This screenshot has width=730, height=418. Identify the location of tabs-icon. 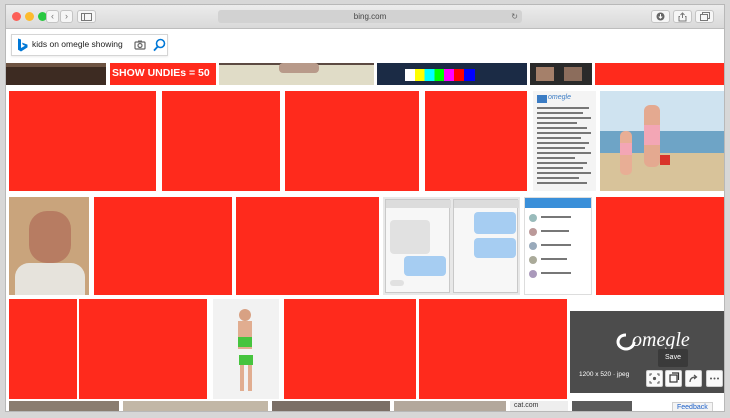
(704, 16).